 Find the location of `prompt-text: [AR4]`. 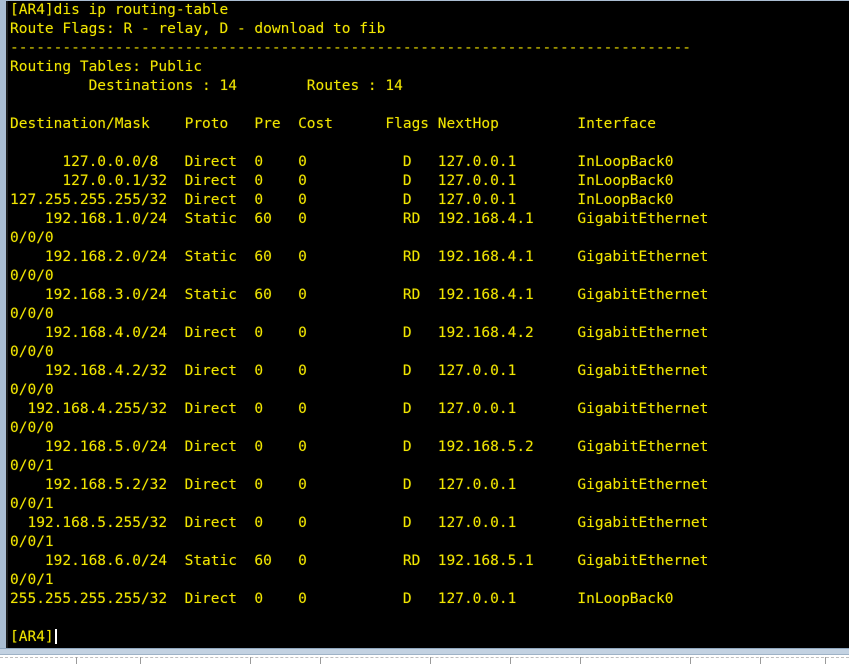

prompt-text: [AR4] is located at coordinates (32, 637).